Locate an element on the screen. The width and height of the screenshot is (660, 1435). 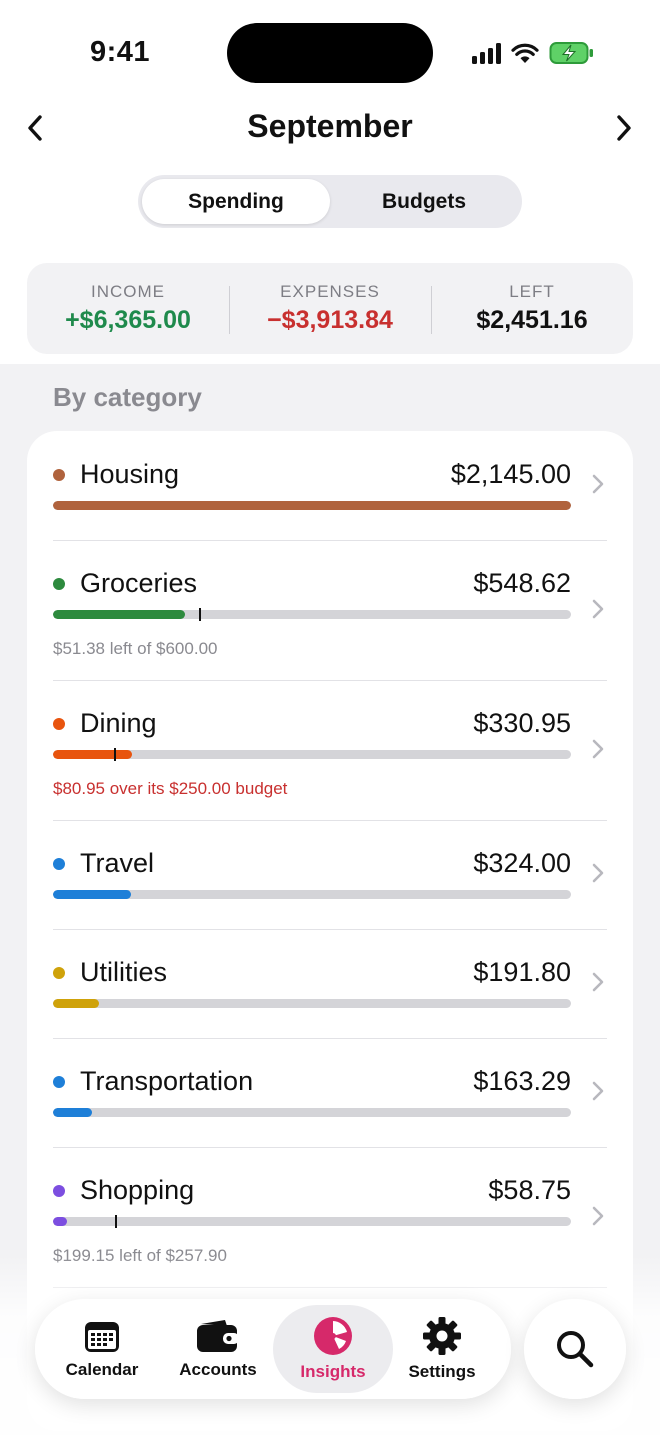
category-row: Transportation $163.29 is located at coordinates (330, 1092).